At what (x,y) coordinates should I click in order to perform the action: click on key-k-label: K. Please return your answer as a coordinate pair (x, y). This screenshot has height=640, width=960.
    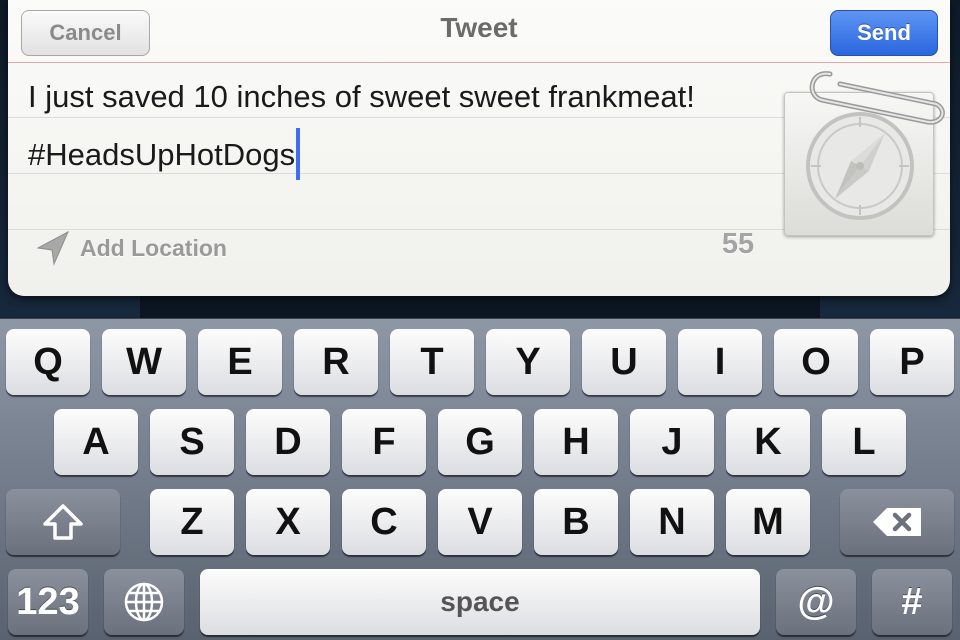
    Looking at the image, I should click on (768, 441).